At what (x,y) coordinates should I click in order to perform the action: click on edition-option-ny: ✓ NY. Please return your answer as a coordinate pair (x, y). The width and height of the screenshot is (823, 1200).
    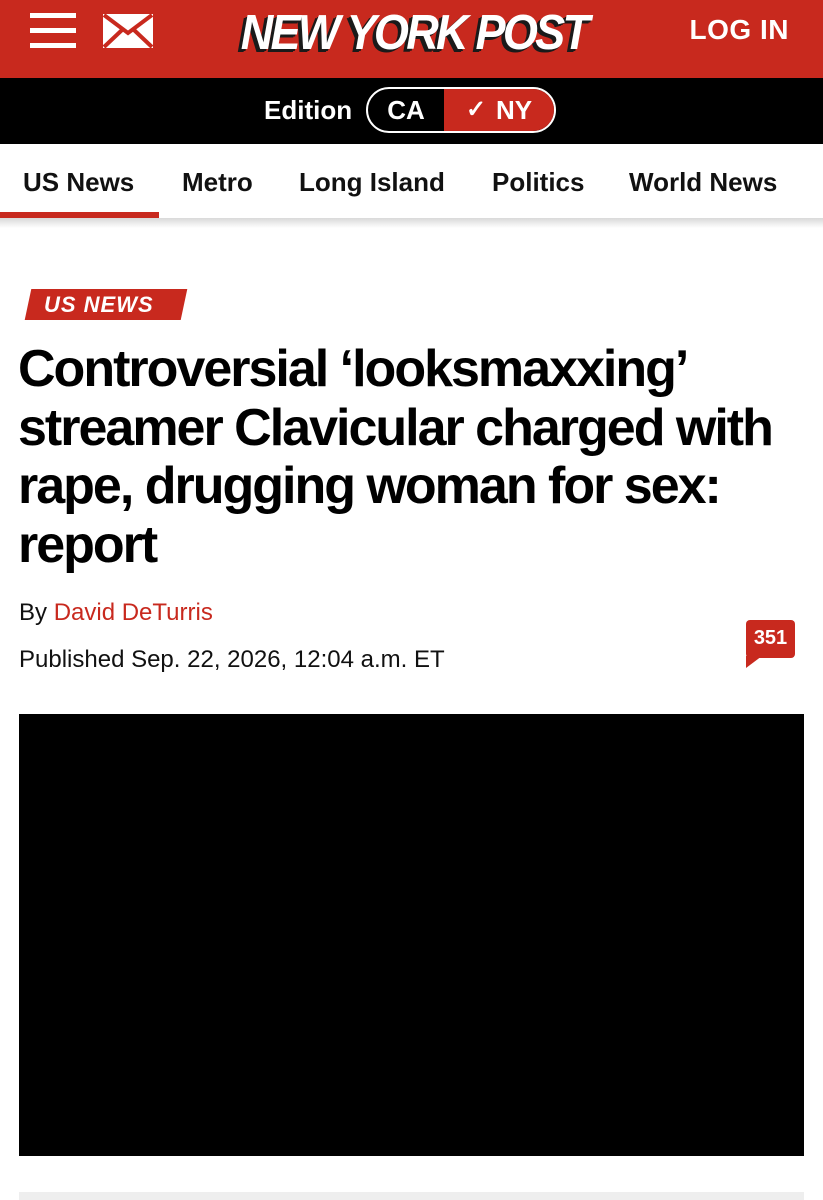
    Looking at the image, I should click on (499, 110).